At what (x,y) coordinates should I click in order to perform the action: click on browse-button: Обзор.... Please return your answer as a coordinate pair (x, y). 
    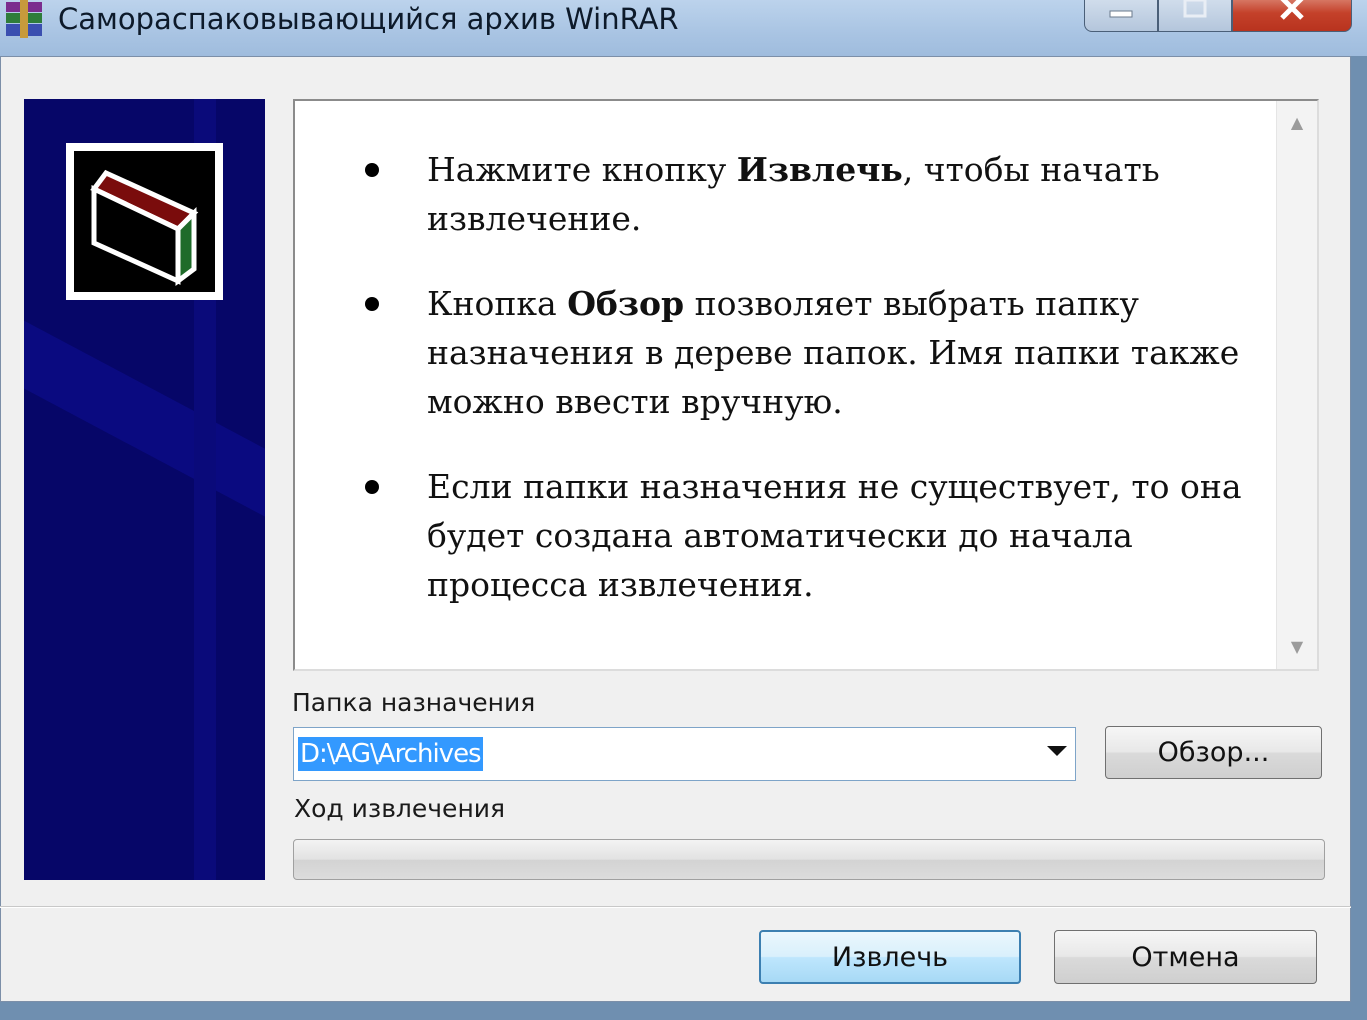
    Looking at the image, I should click on (1213, 752).